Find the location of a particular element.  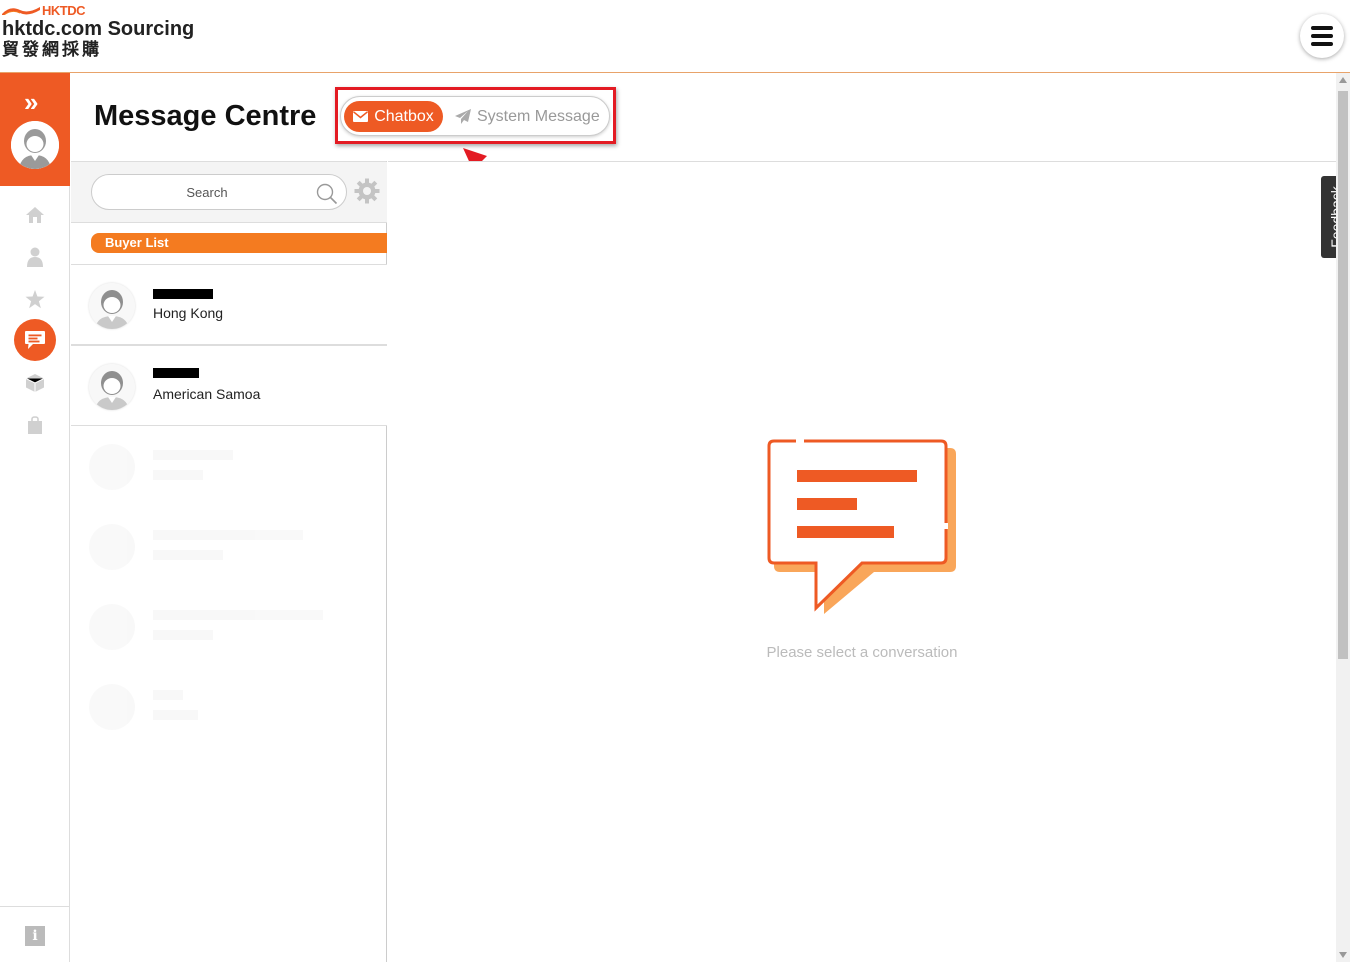

scroll-up-arrow-icon is located at coordinates (1343, 80).